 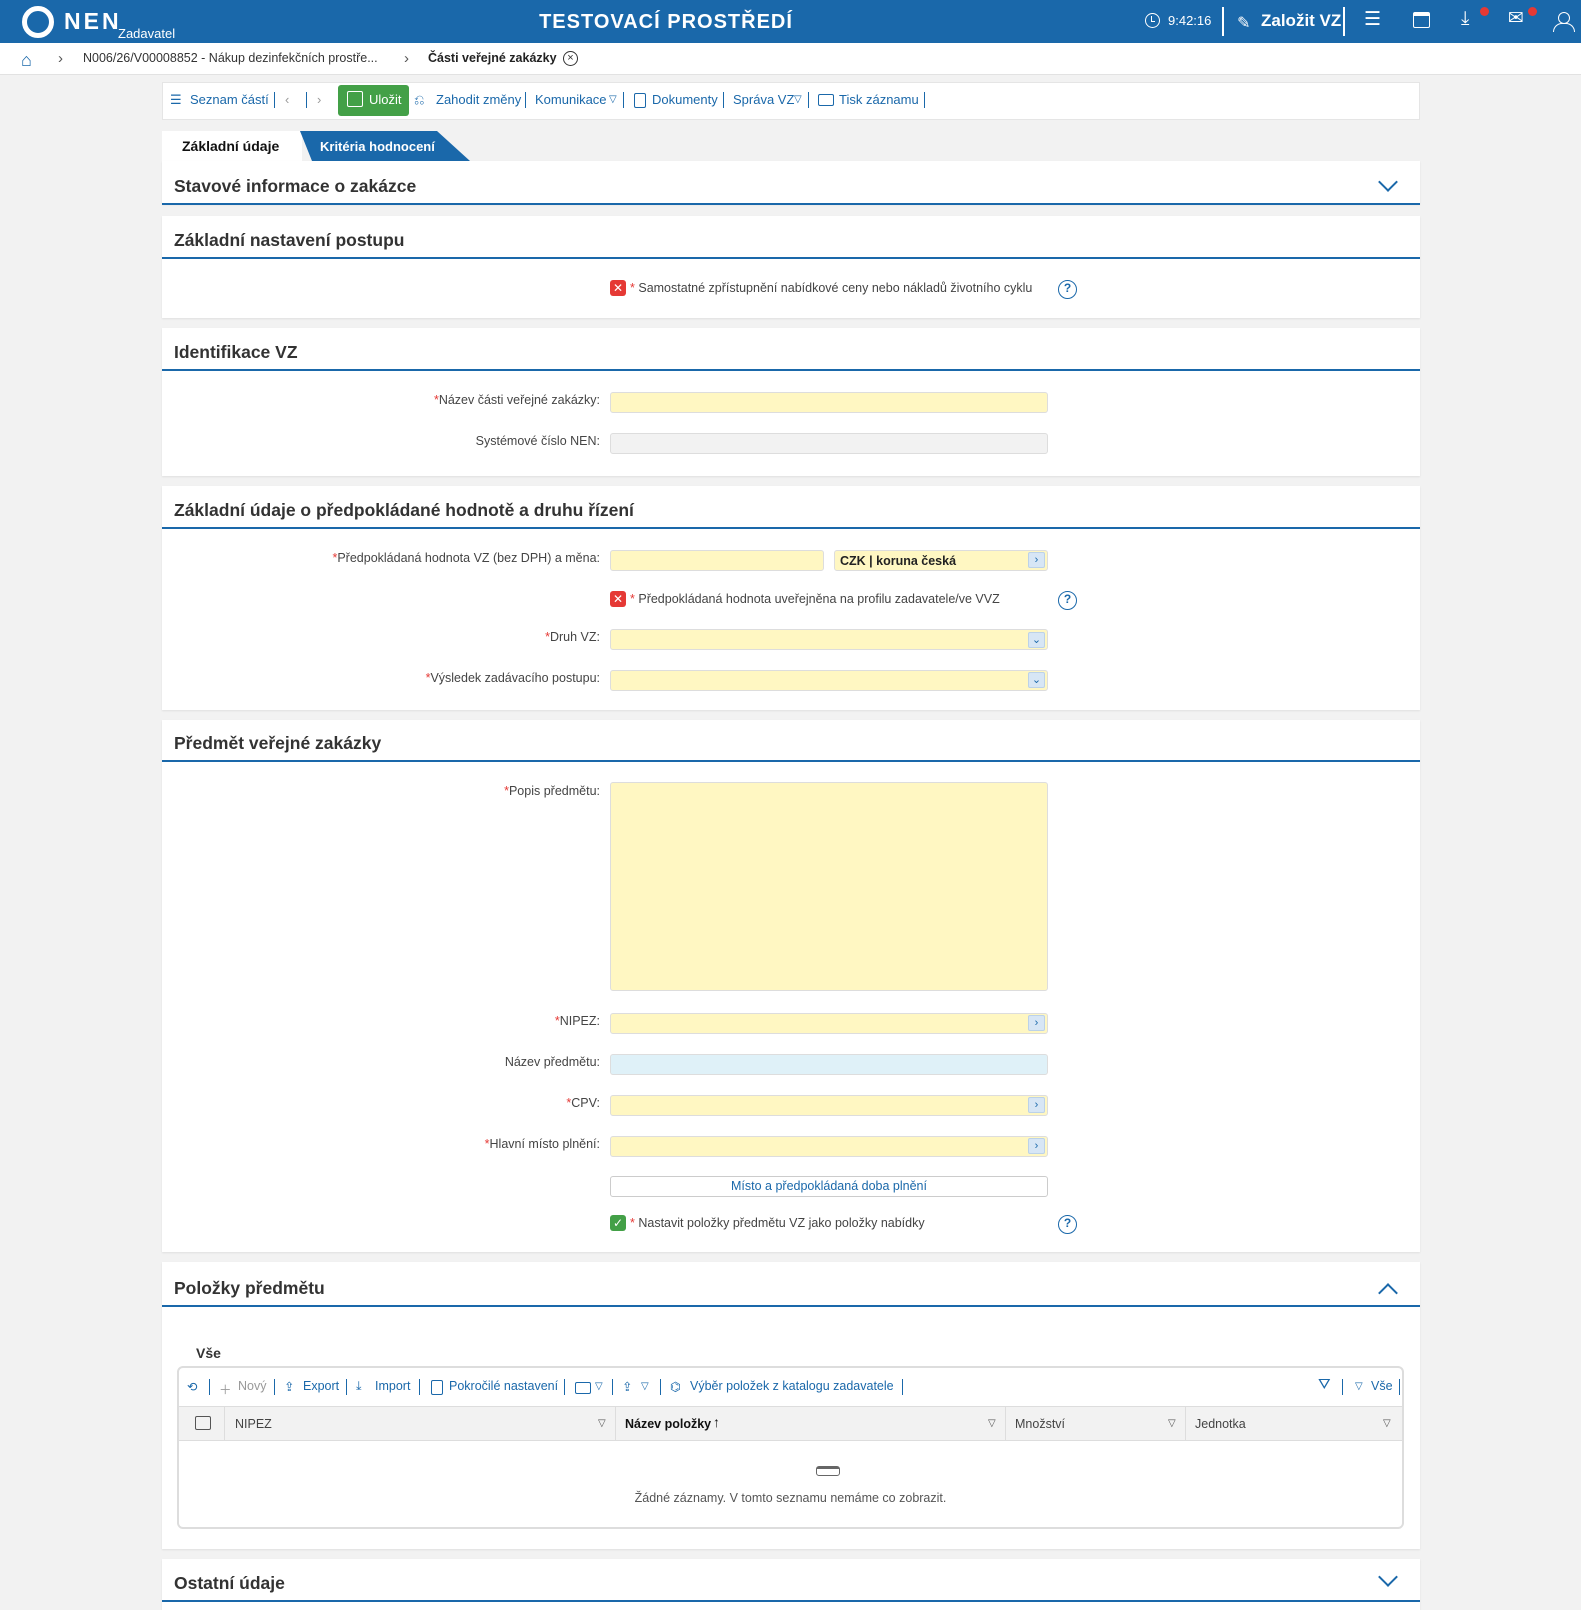 What do you see at coordinates (1382, 1386) in the screenshot?
I see `filter-all-select: Vše` at bounding box center [1382, 1386].